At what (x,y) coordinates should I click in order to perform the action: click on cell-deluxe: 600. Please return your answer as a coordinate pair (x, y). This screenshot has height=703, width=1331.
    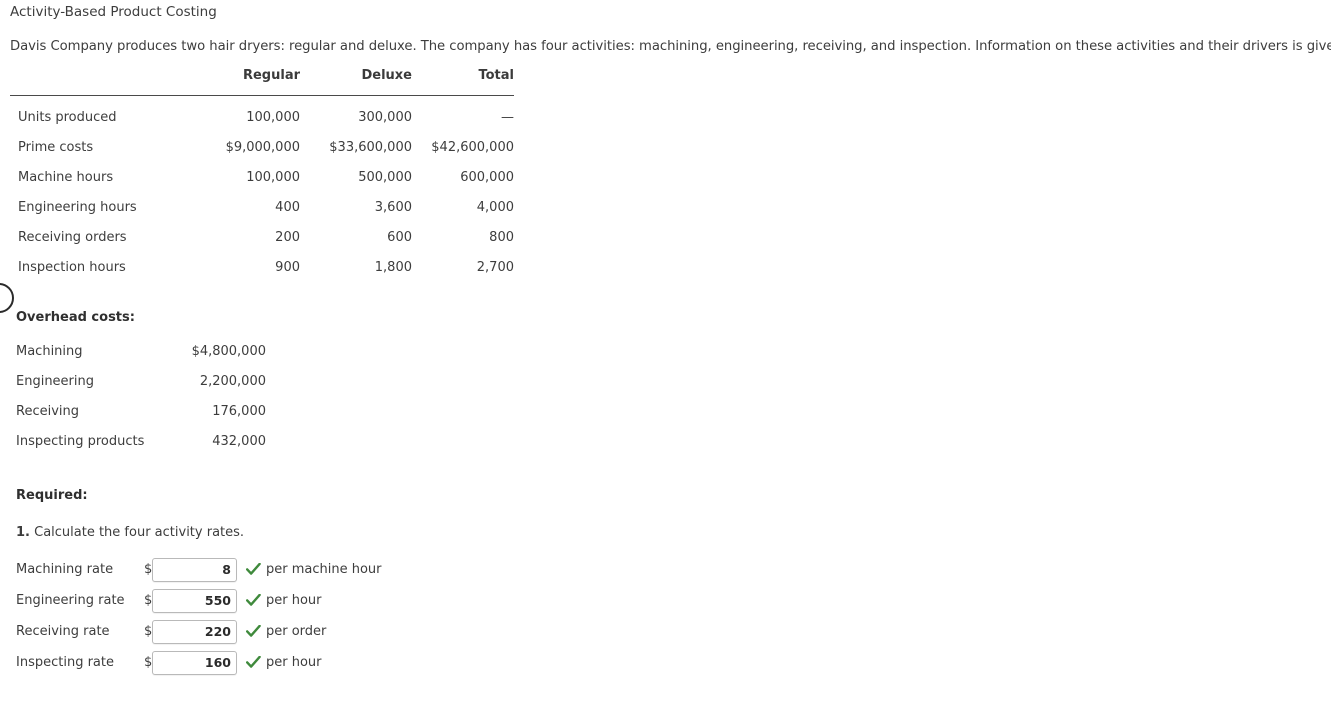
    Looking at the image, I should click on (399, 237).